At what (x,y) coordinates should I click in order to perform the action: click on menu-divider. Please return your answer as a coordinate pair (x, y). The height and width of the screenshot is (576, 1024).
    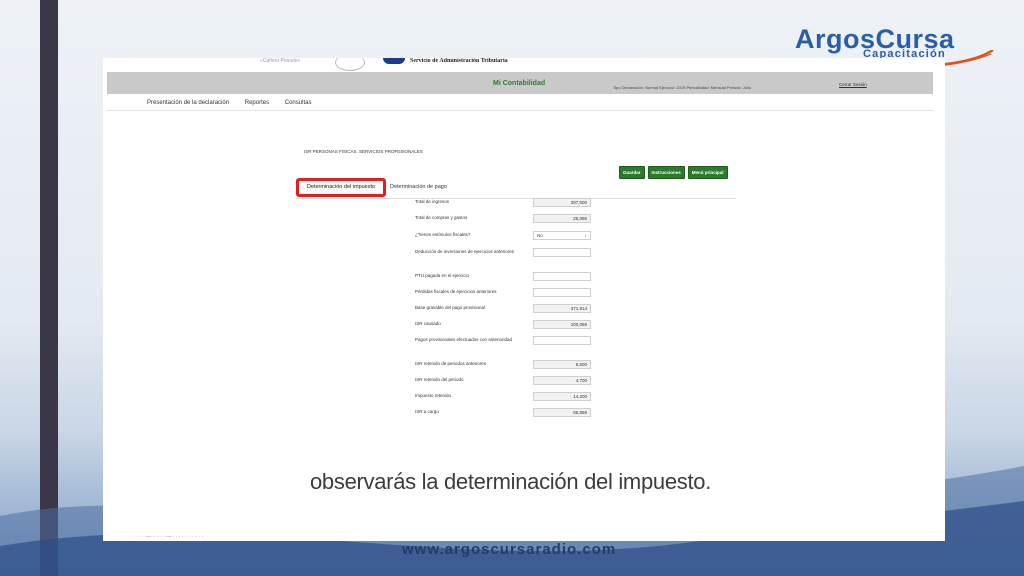
    Looking at the image, I should click on (520, 110).